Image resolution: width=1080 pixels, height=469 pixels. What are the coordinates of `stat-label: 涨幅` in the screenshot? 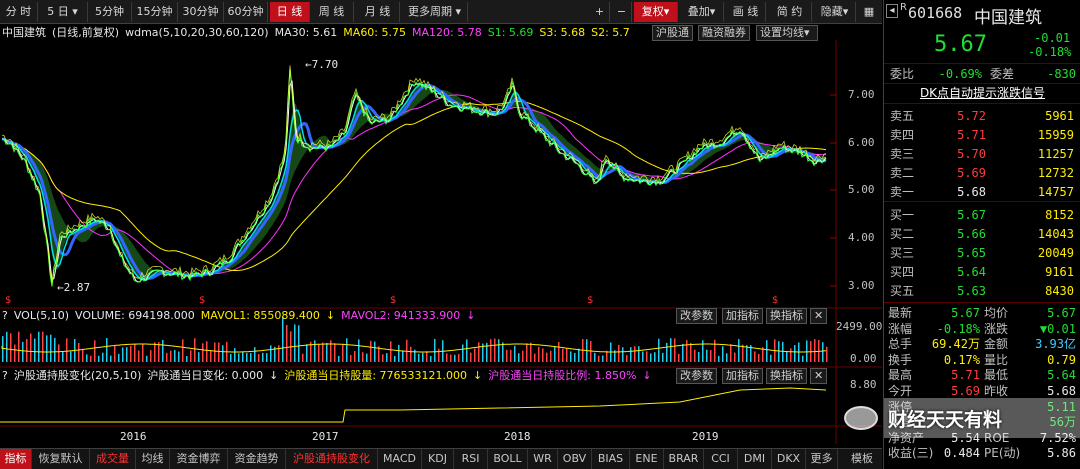 It's located at (900, 328).